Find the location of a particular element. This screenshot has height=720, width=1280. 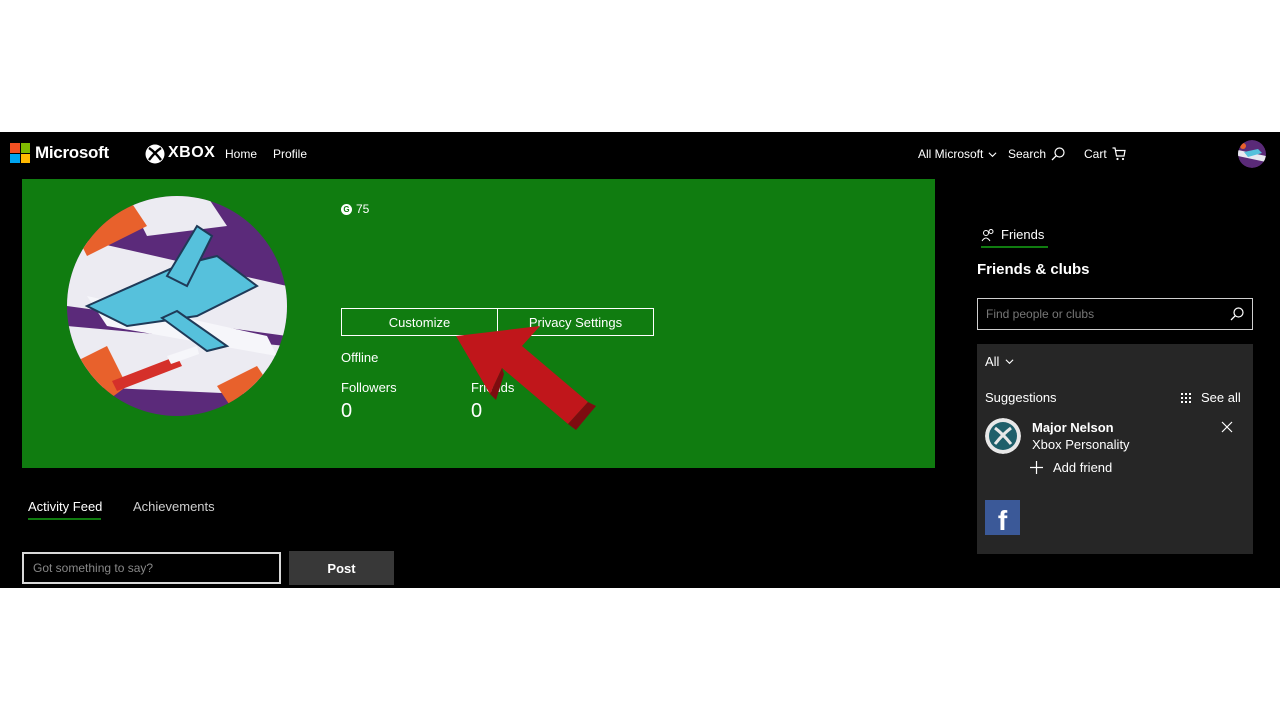

grid-icon is located at coordinates (1186, 397).